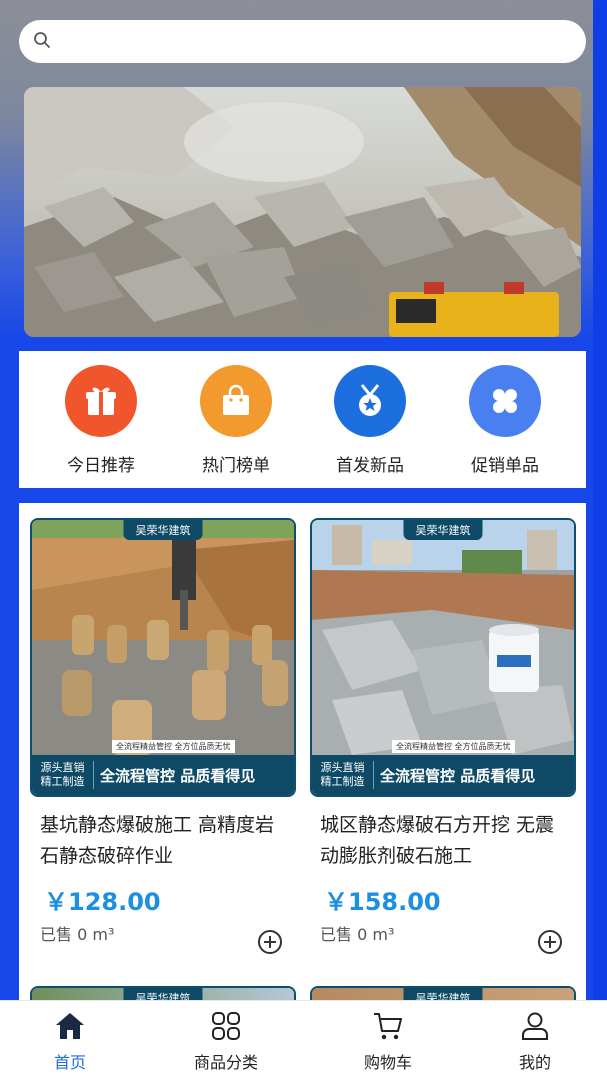  I want to click on shortcut-today-recommend: 今日推荐, so click(101, 420).